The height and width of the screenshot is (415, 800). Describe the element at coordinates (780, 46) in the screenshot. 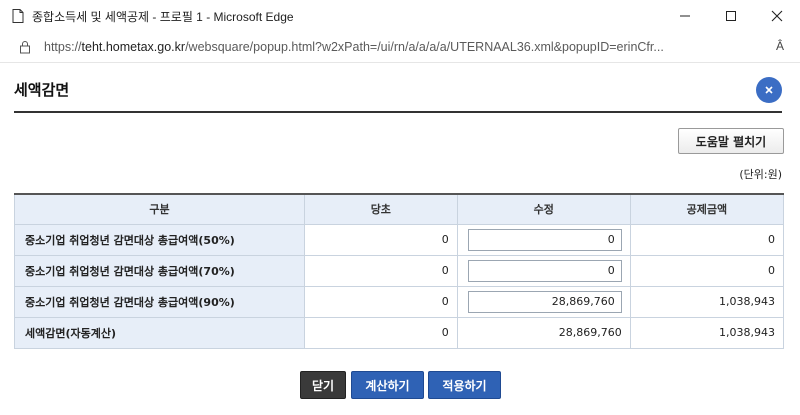

I see `read-aloud-icon: Â` at that location.